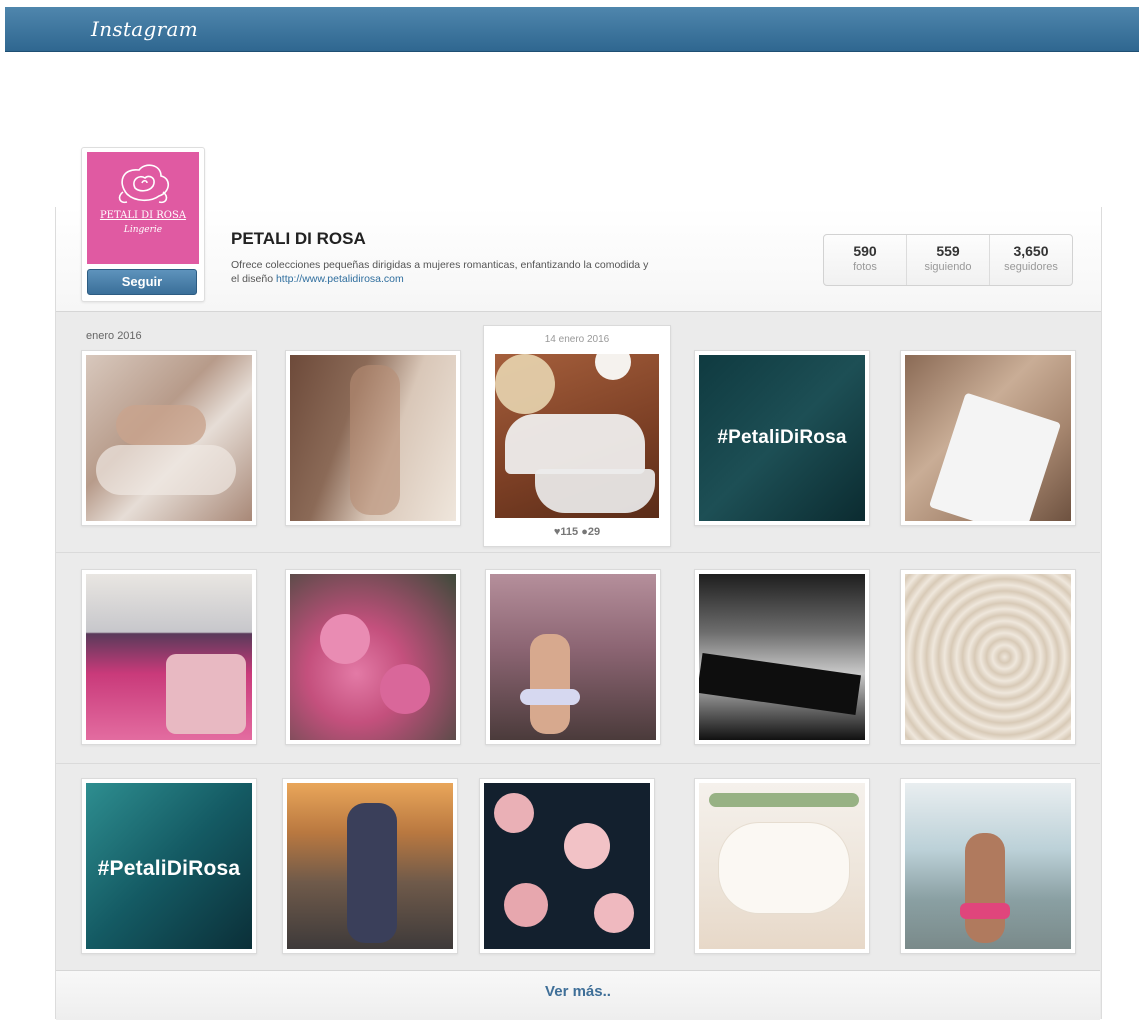  Describe the element at coordinates (572, 29) in the screenshot. I see `top-nav-bar: Instagram` at that location.